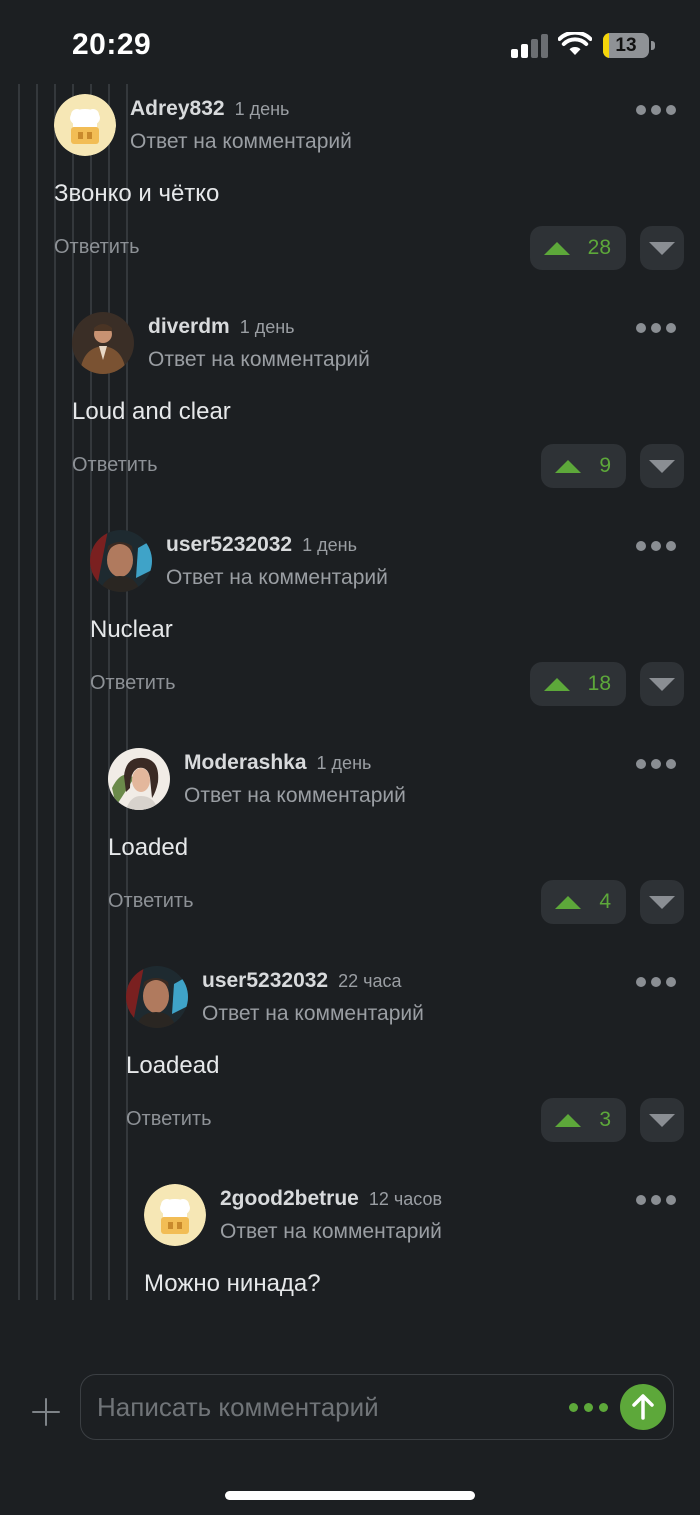 This screenshot has height=1515, width=700. Describe the element at coordinates (583, 1120) in the screenshot. I see `upvote-button: 3` at that location.